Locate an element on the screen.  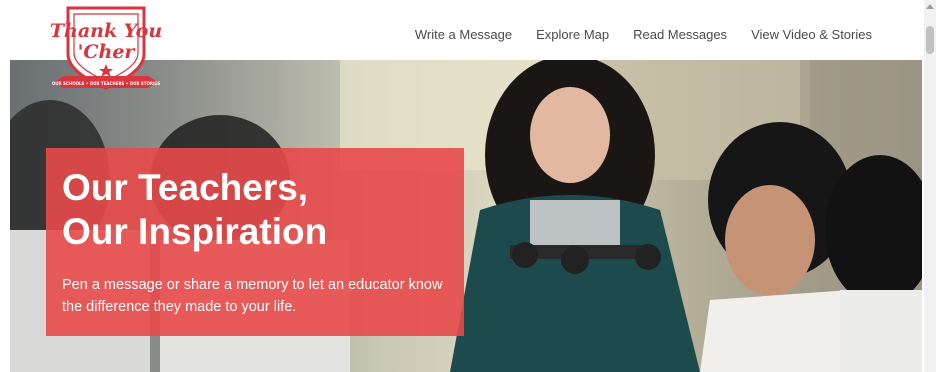
hero-title: Our Teachers, Our Inspiration is located at coordinates (257, 210).